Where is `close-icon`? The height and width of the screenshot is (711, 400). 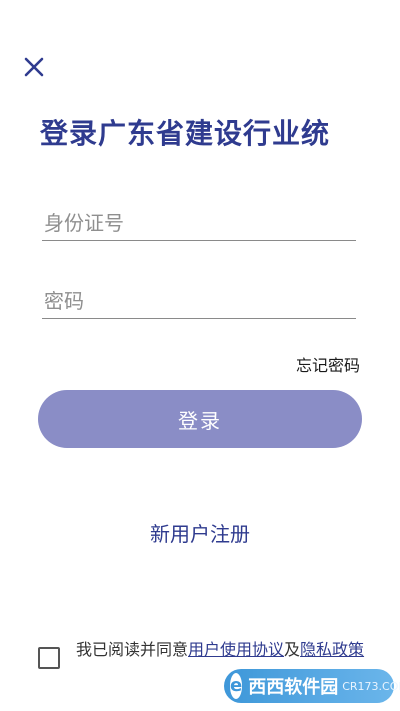
close-icon is located at coordinates (34, 67).